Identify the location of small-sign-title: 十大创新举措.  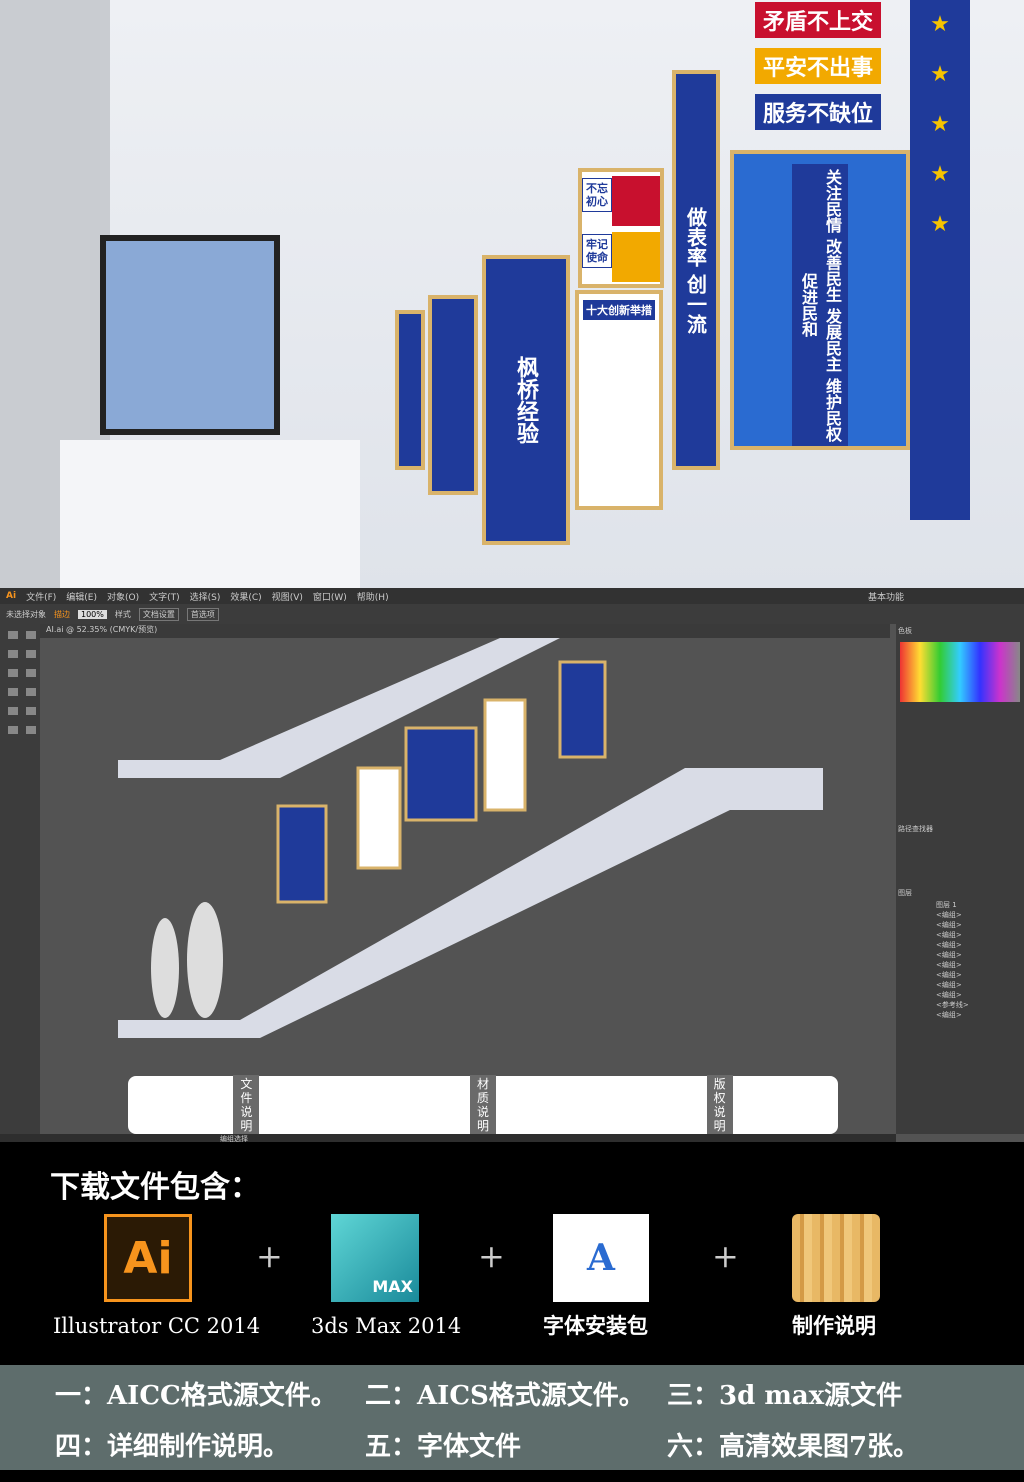
(619, 310).